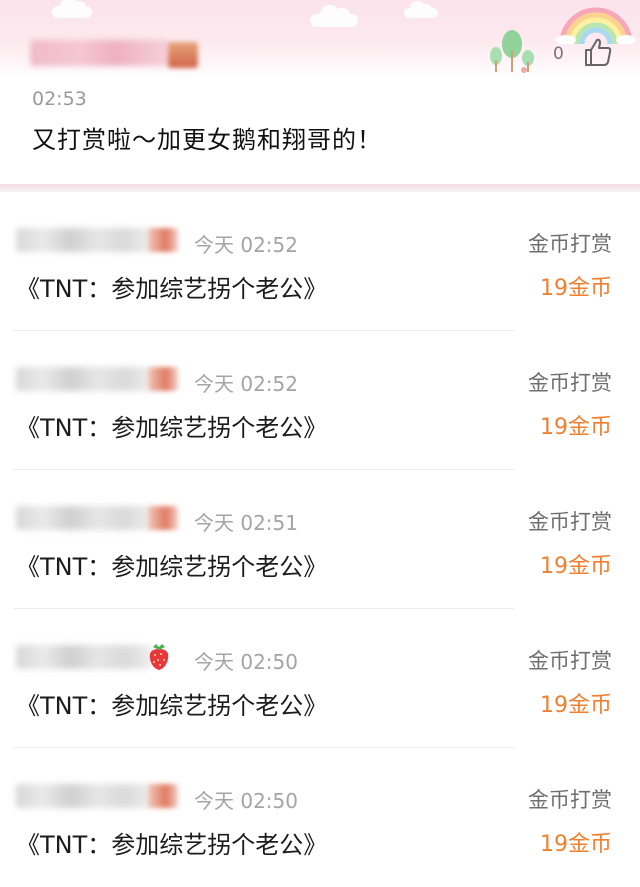 This screenshot has height=887, width=640. I want to click on thumbs-up-icon, so click(598, 52).